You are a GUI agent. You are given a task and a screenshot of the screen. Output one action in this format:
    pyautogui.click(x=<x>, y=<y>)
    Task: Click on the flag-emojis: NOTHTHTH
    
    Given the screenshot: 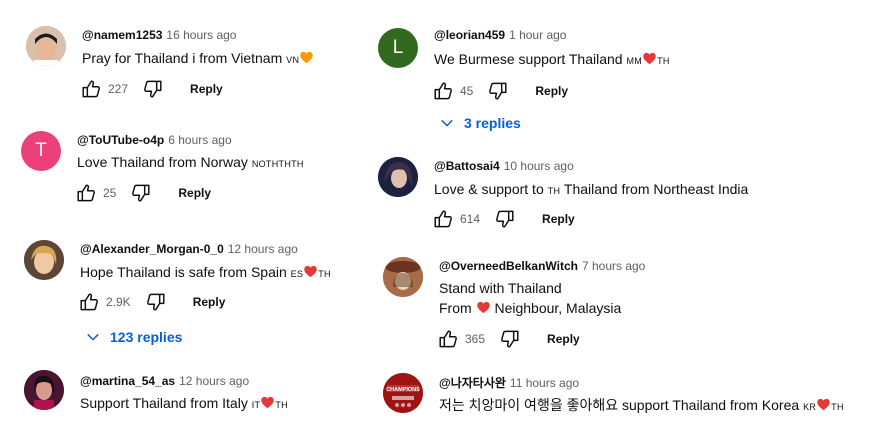 What is the action you would take?
    pyautogui.click(x=277, y=164)
    